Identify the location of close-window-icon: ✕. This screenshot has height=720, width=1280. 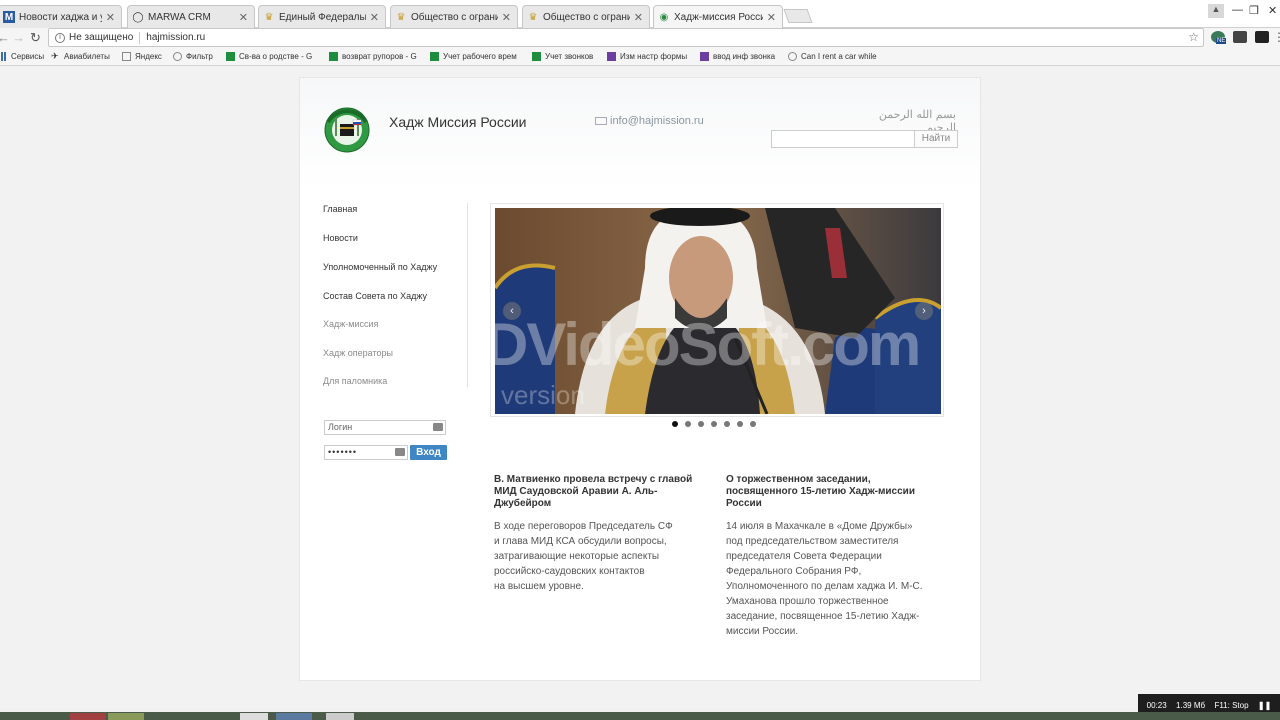
(1272, 10).